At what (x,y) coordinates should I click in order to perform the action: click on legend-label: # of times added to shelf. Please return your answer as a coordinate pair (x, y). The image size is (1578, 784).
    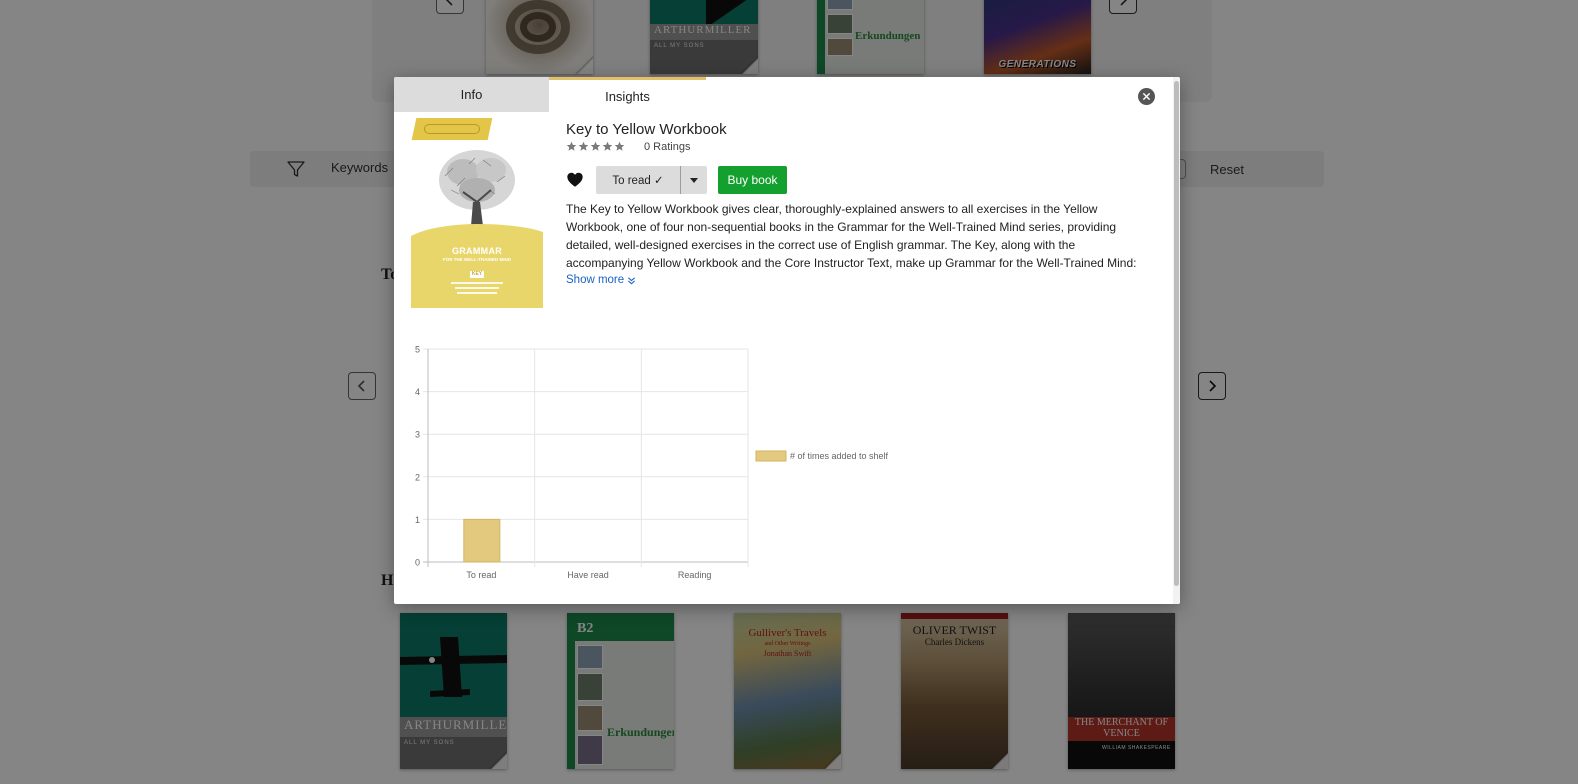
    Looking at the image, I should click on (839, 456).